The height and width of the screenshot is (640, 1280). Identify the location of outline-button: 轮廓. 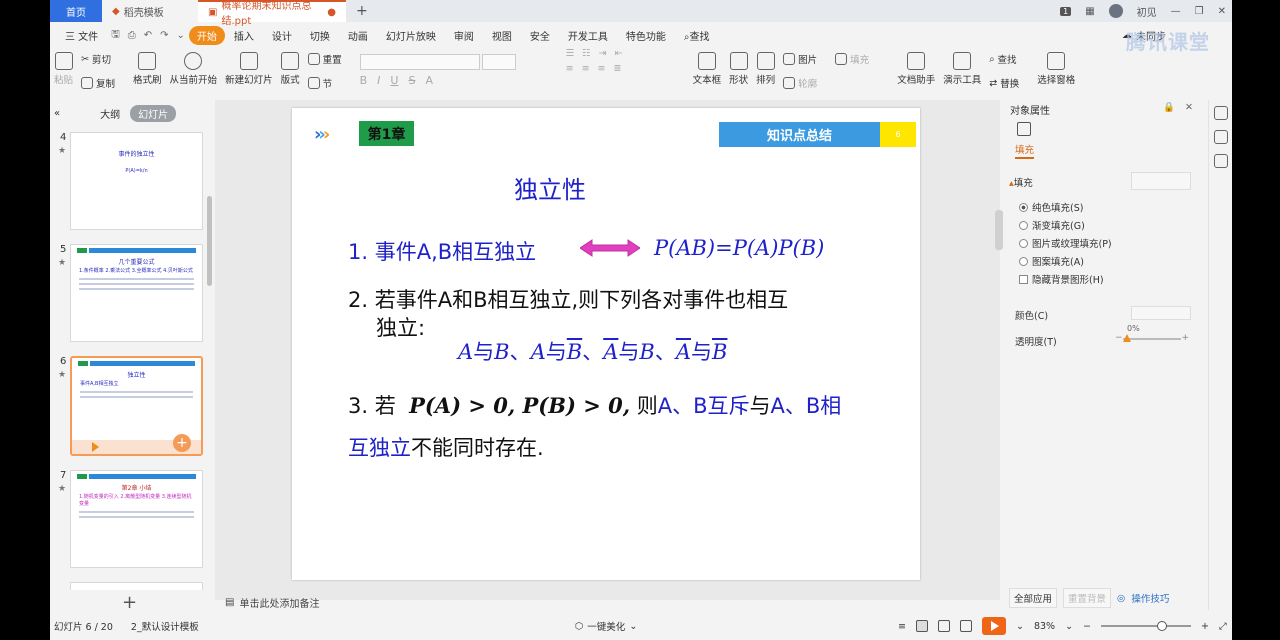
(800, 83).